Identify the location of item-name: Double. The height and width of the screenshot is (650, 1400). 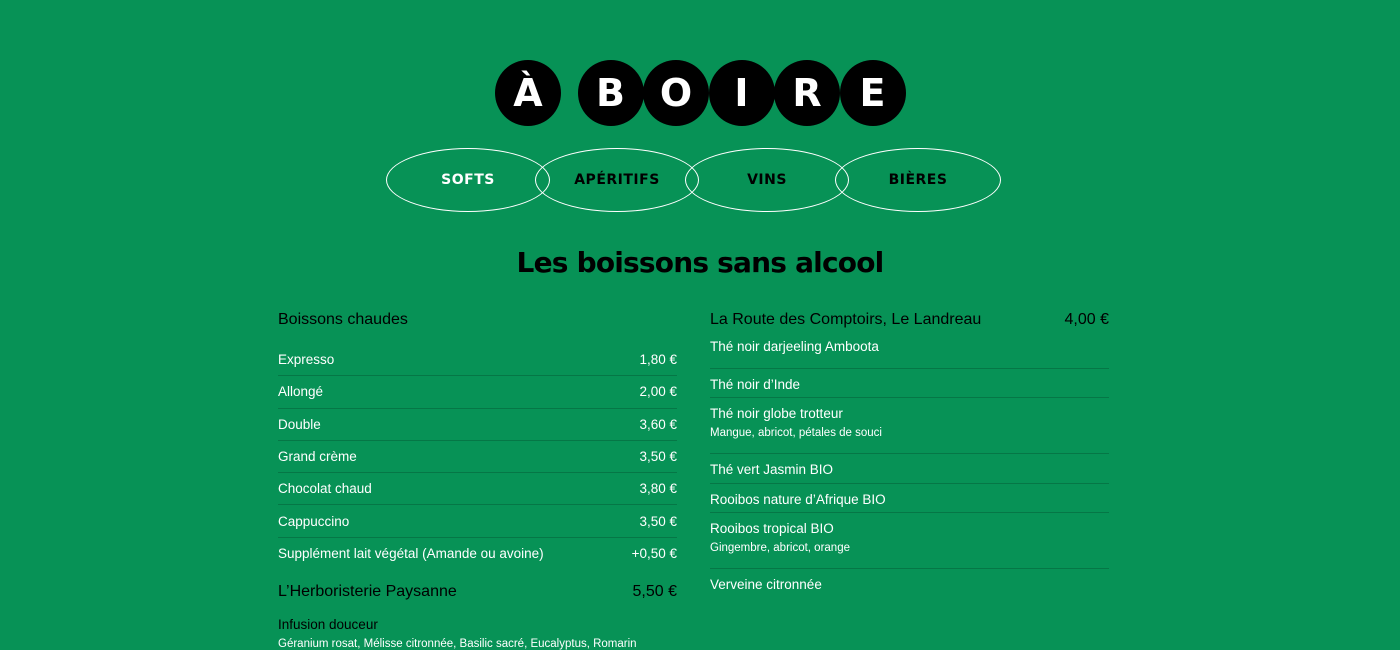
(299, 424).